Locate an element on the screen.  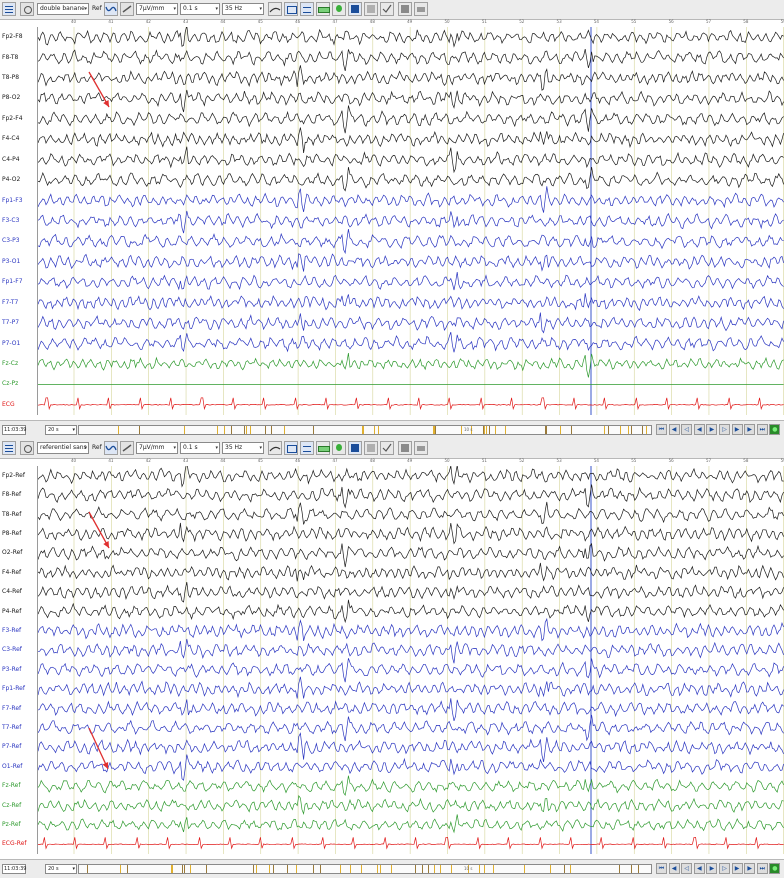
channel-label: P7-O1 is located at coordinates (11, 343).